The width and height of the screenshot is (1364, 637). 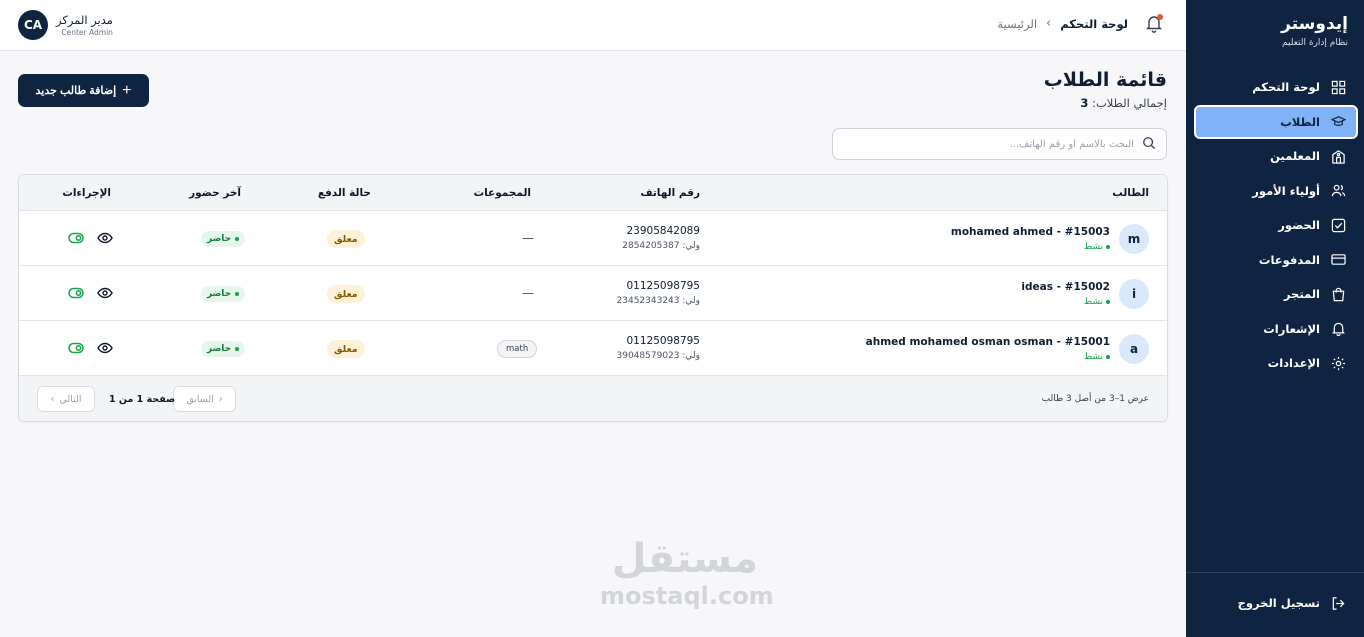 What do you see at coordinates (1095, 399) in the screenshot?
I see `results-info: عرض 1–3 من أصل 3 طالب` at bounding box center [1095, 399].